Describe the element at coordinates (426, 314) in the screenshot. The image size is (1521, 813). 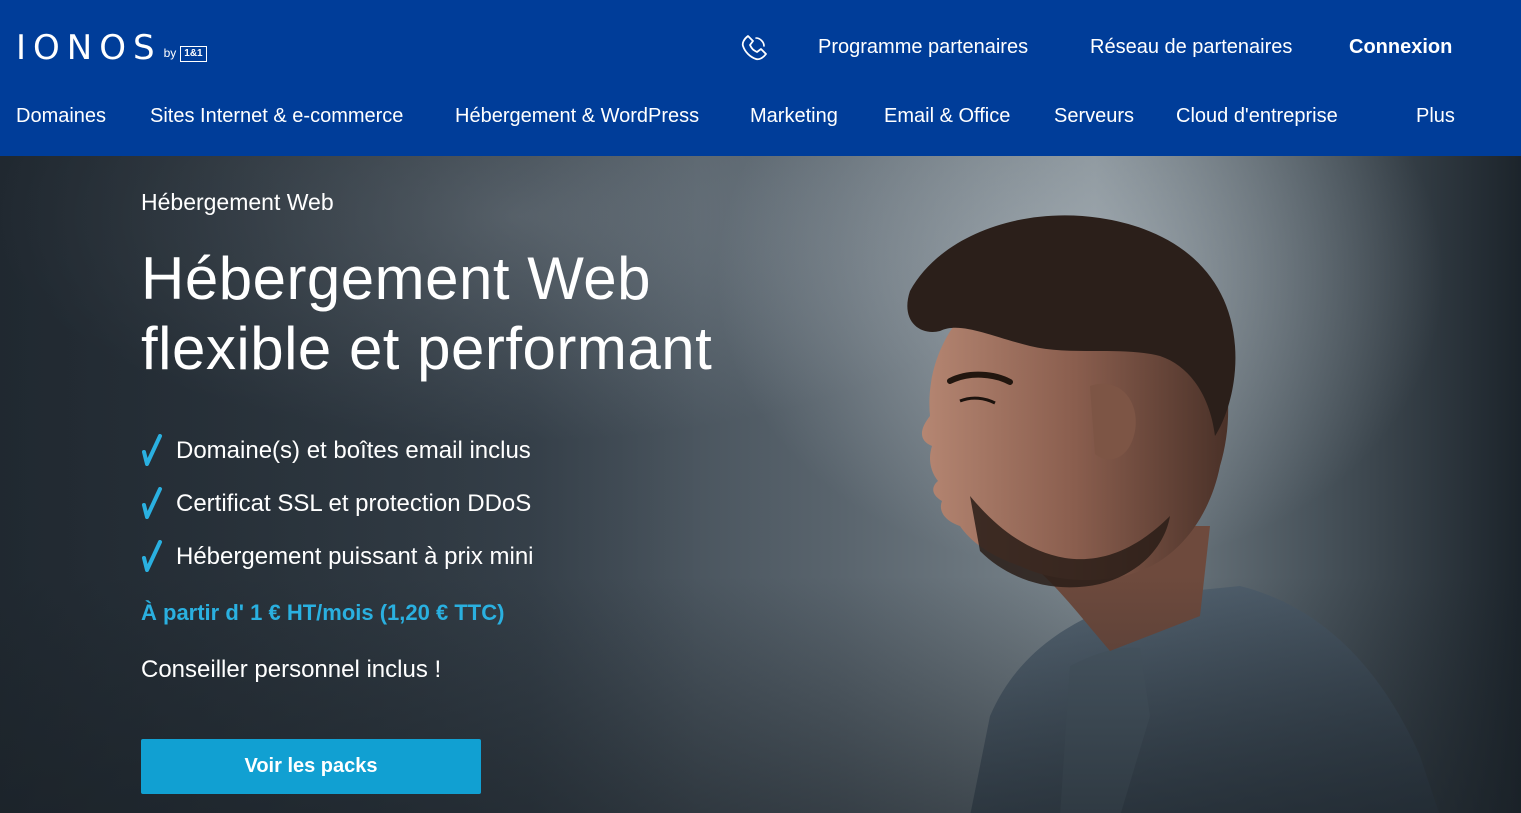
I see `hero-headline: Hébergement Web flexible et performant` at that location.